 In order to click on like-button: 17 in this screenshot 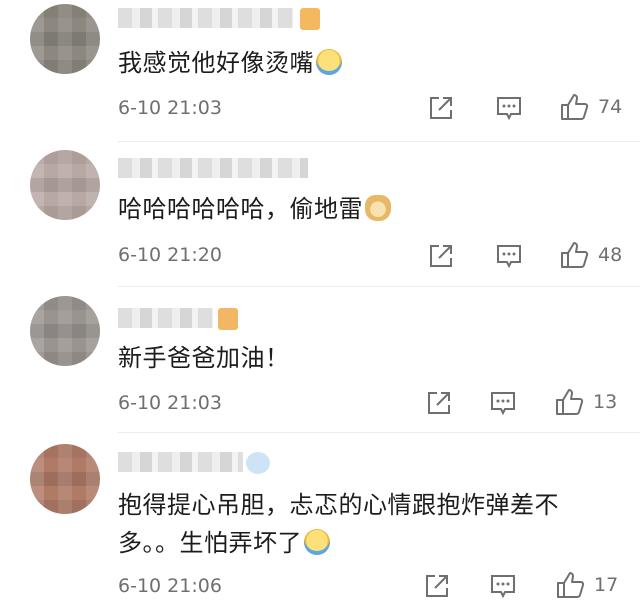, I will do `click(587, 585)`.